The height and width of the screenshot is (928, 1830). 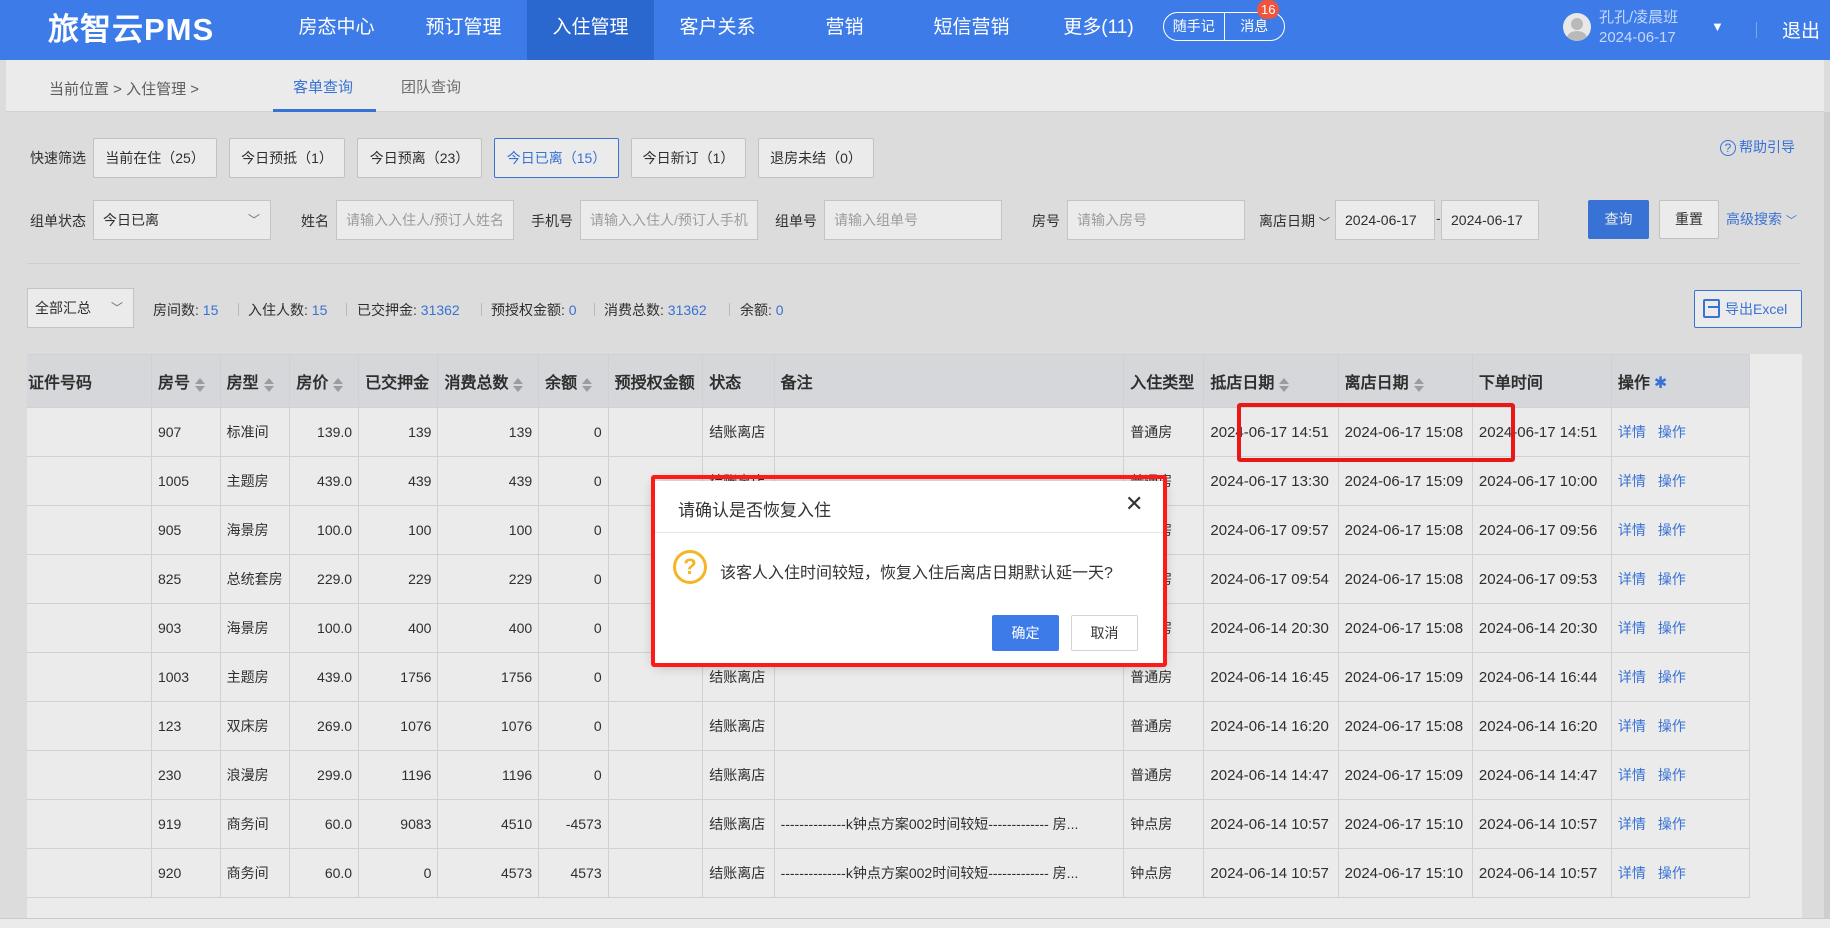 What do you see at coordinates (1268, 9) in the screenshot?
I see `message-count-badge: 16` at bounding box center [1268, 9].